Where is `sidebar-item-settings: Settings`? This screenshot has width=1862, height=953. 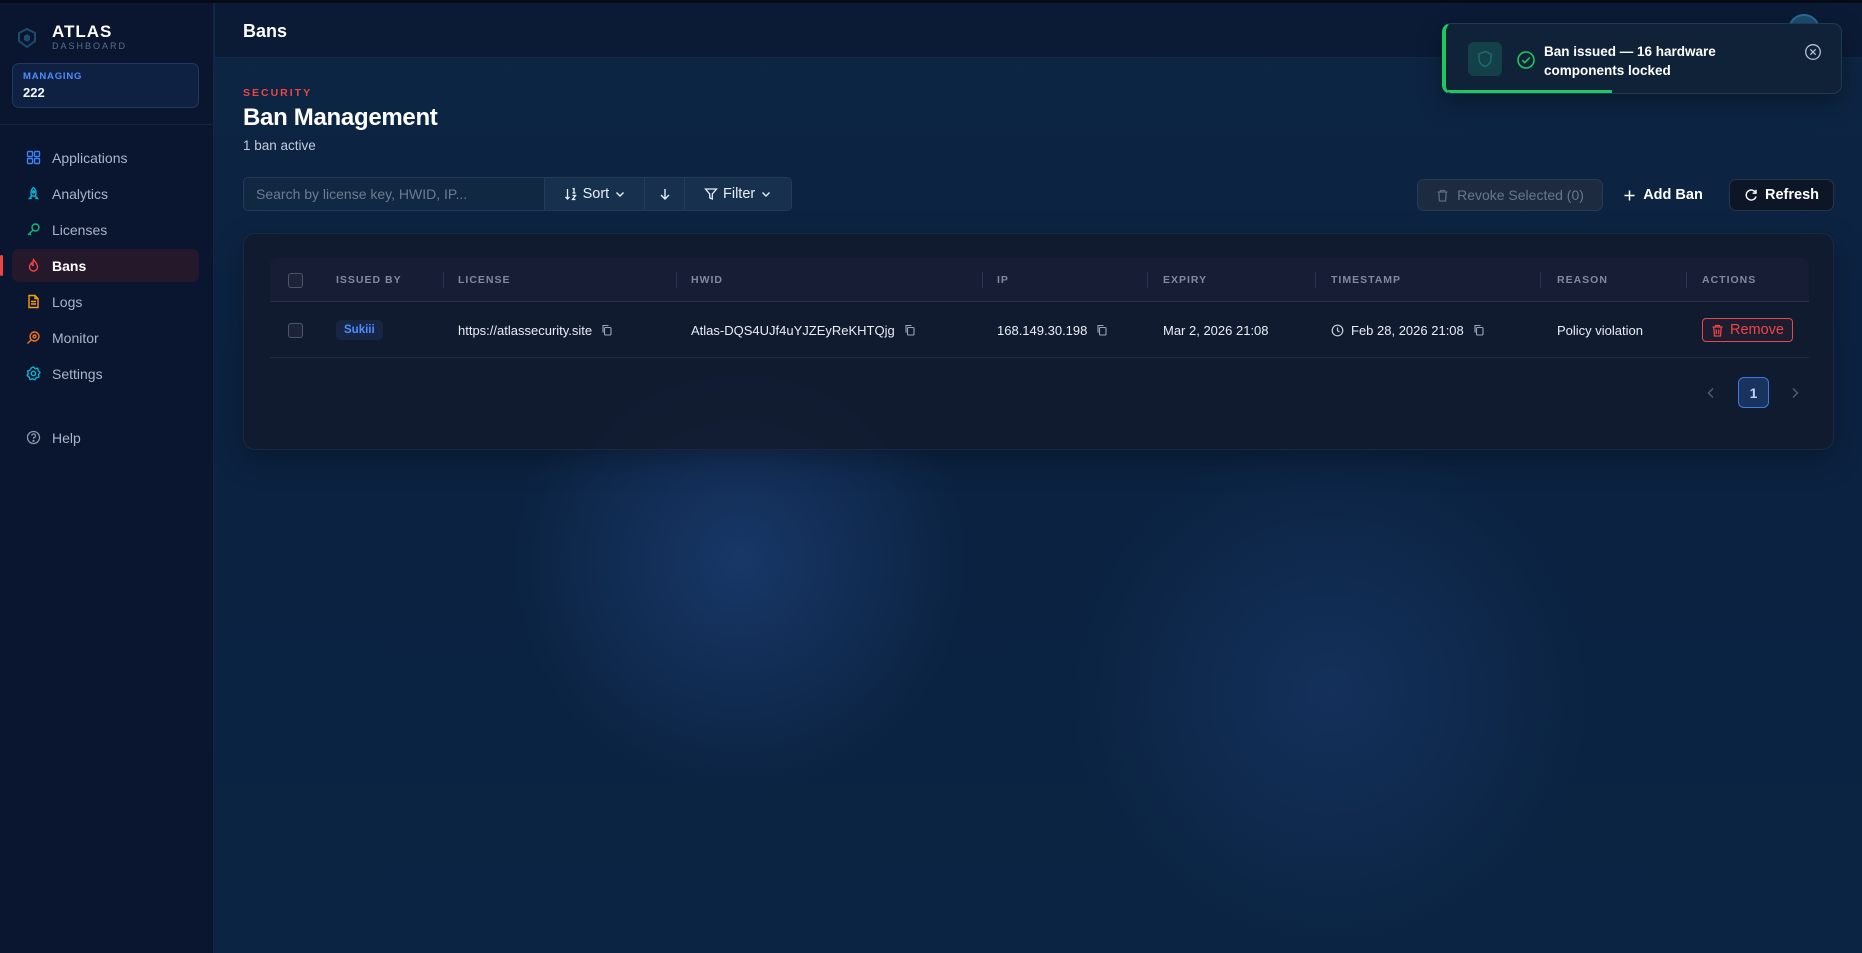 sidebar-item-settings: Settings is located at coordinates (105, 373).